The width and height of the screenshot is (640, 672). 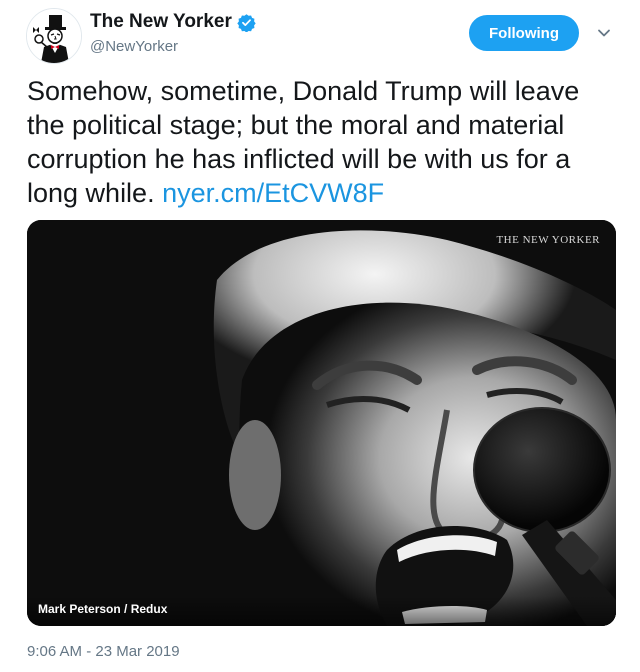 What do you see at coordinates (161, 22) in the screenshot?
I see `display-name: The New Yorker` at bounding box center [161, 22].